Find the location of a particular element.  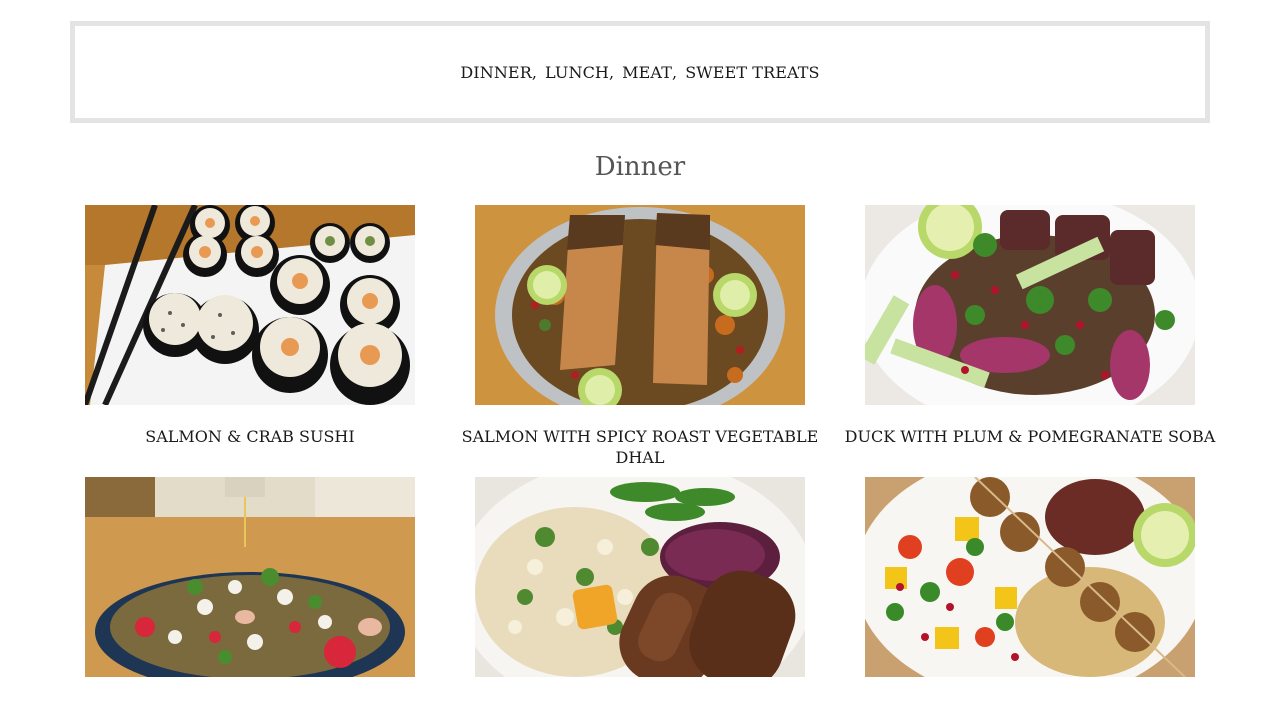

recipe-image-sausage-risotto is located at coordinates (640, 577).